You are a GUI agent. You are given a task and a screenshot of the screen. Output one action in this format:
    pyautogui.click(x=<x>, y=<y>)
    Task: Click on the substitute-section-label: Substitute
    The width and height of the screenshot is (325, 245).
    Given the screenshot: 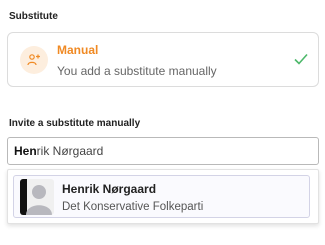 What is the action you would take?
    pyautogui.click(x=33, y=16)
    